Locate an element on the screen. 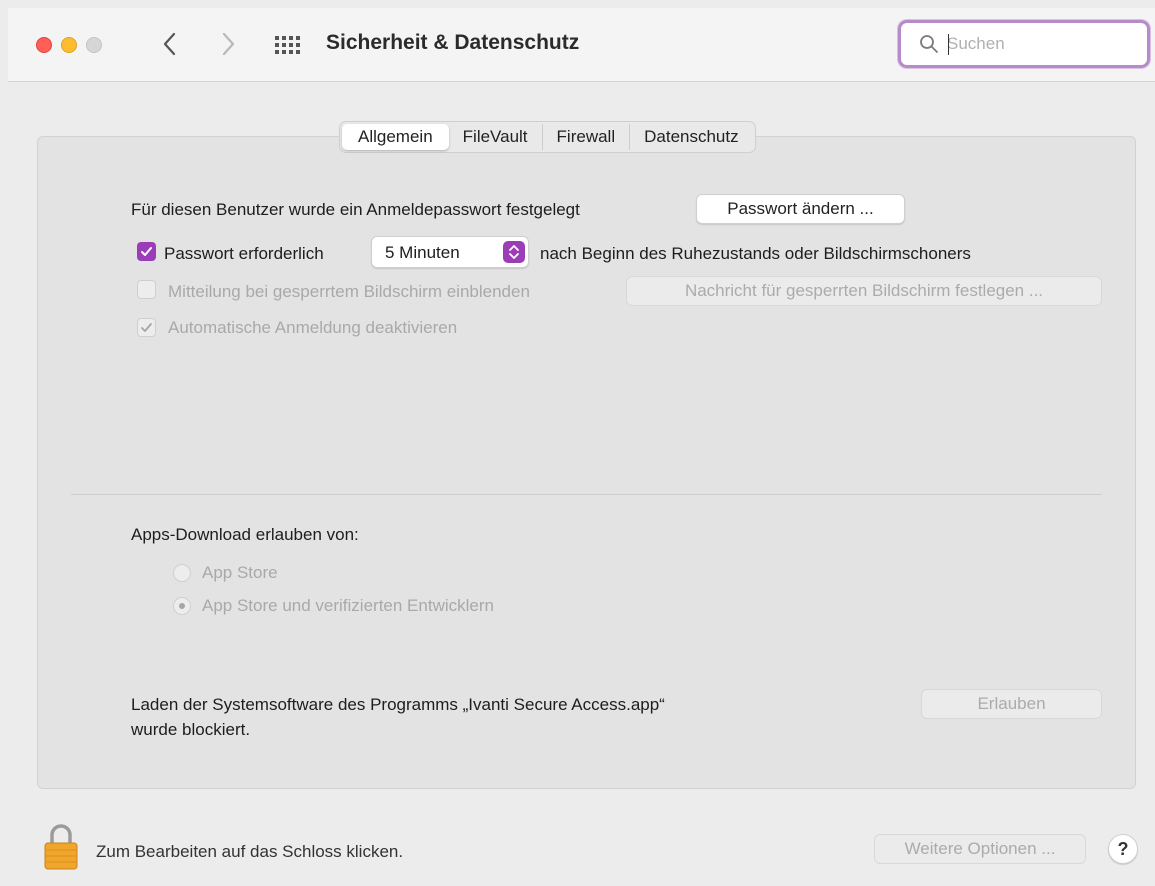  apps-download-heading: Apps-Download erlauben von: is located at coordinates (245, 534).